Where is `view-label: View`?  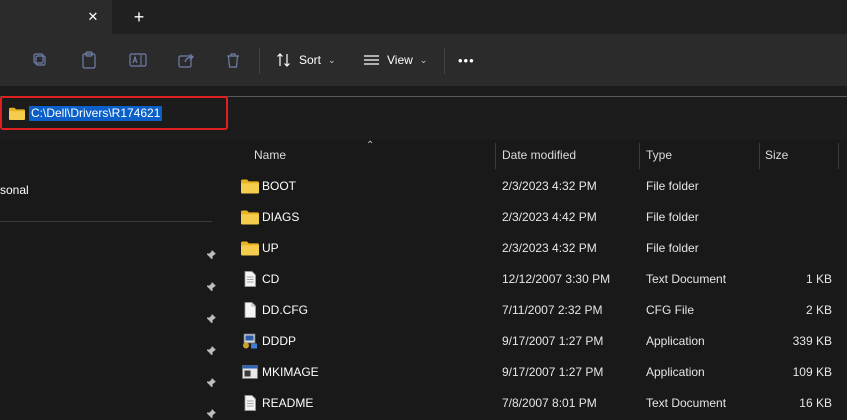
view-label: View is located at coordinates (400, 60).